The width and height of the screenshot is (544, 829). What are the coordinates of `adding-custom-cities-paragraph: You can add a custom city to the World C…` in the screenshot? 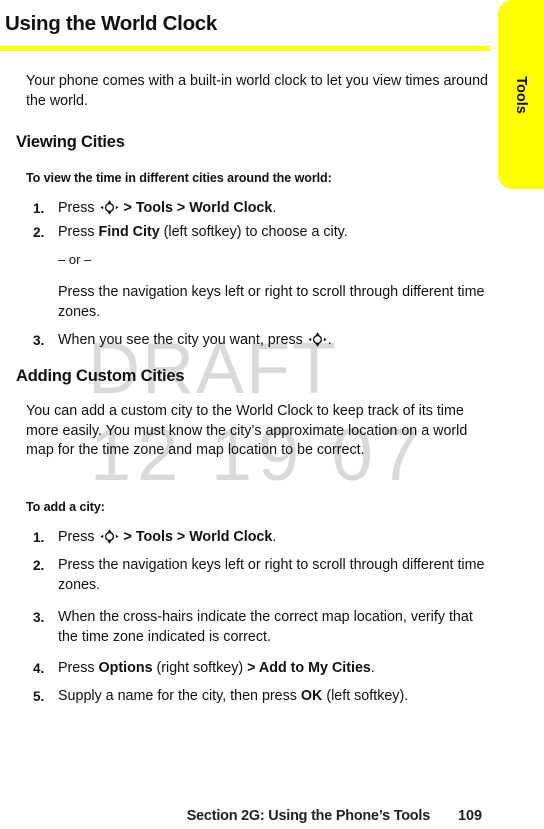 It's located at (247, 430).